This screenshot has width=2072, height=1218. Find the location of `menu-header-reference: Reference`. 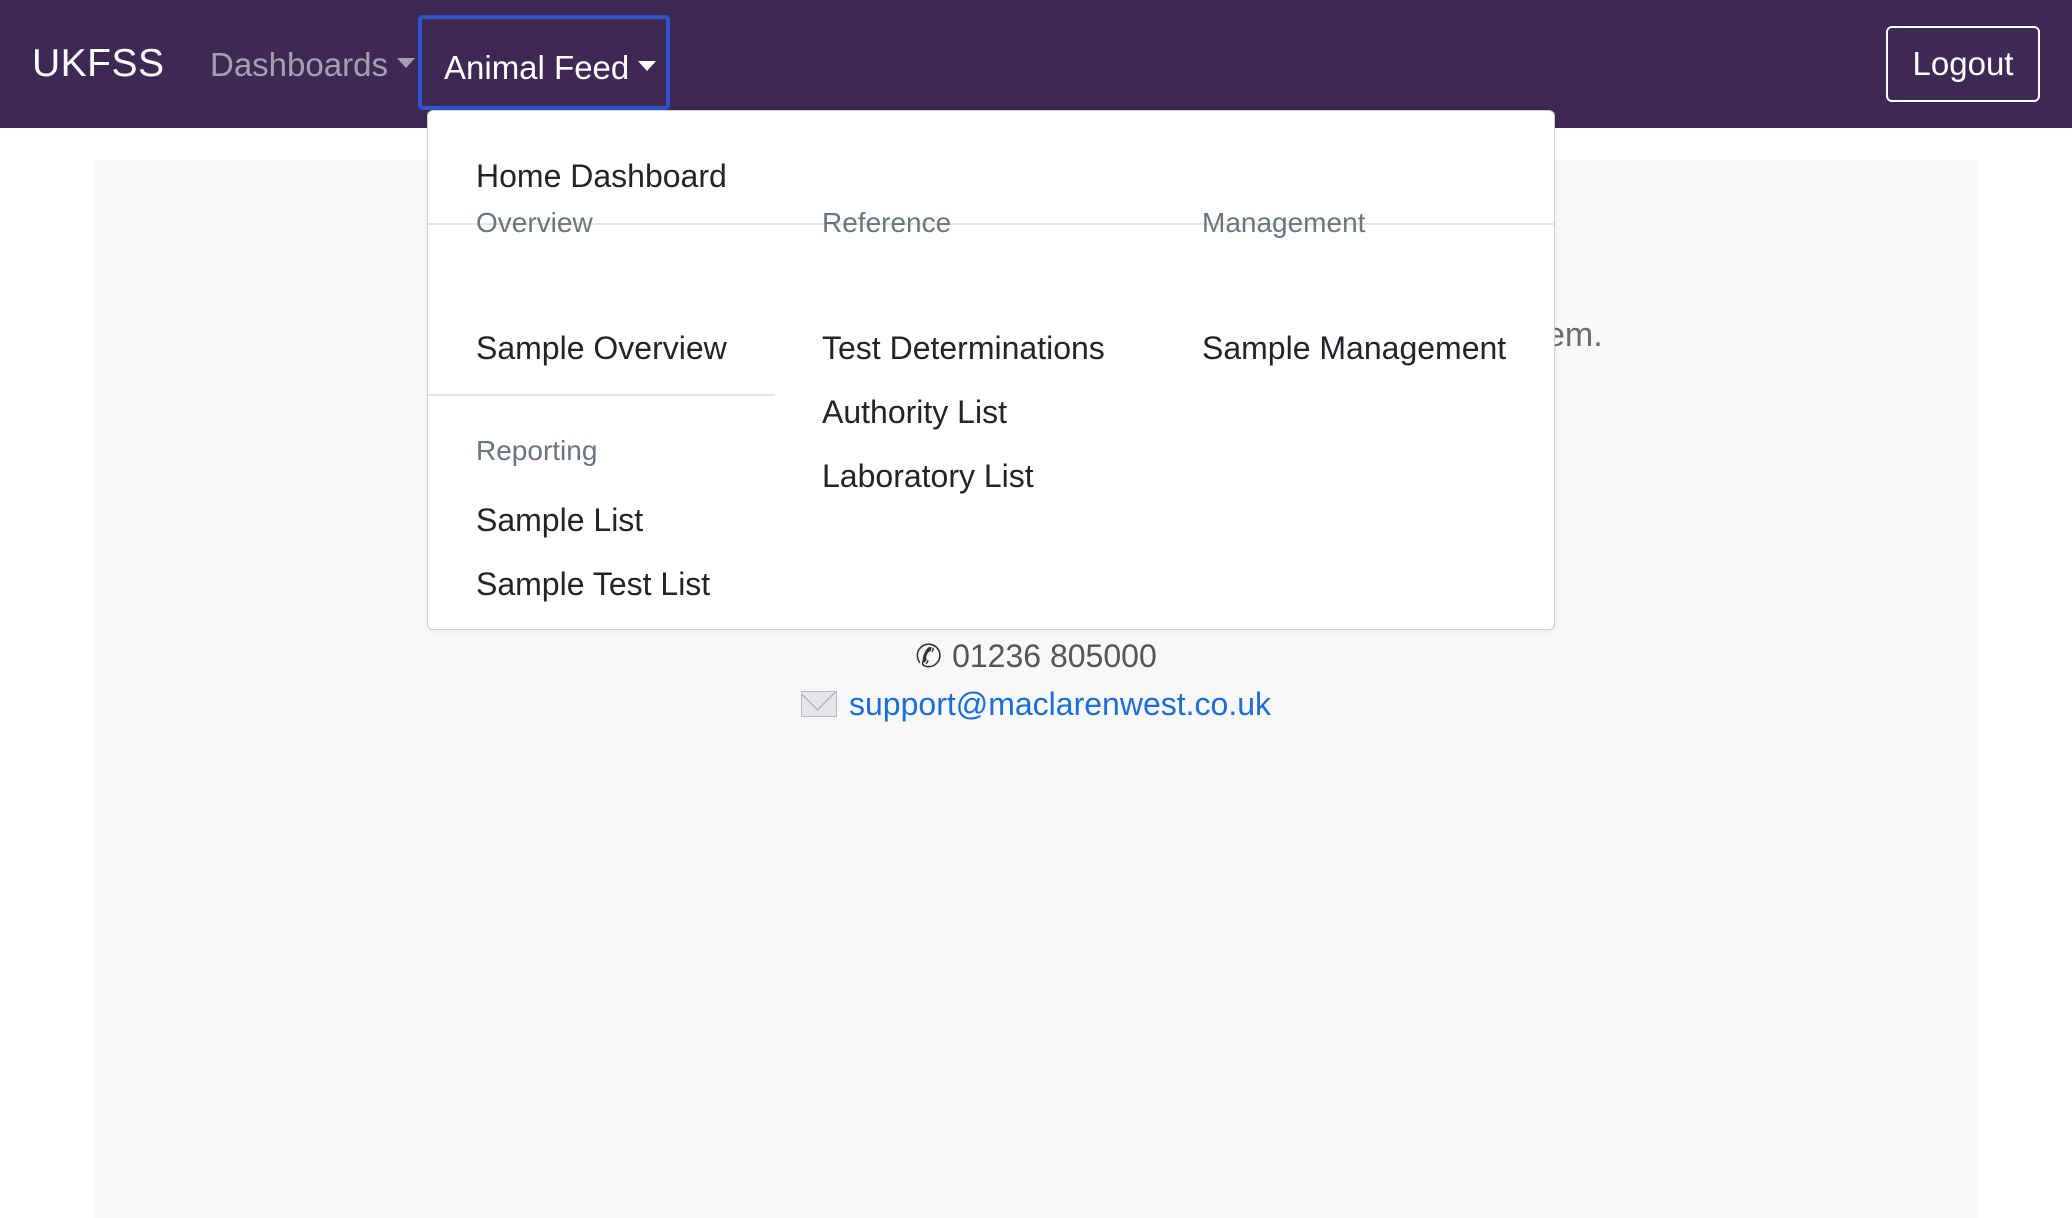

menu-header-reference: Reference is located at coordinates (887, 222).